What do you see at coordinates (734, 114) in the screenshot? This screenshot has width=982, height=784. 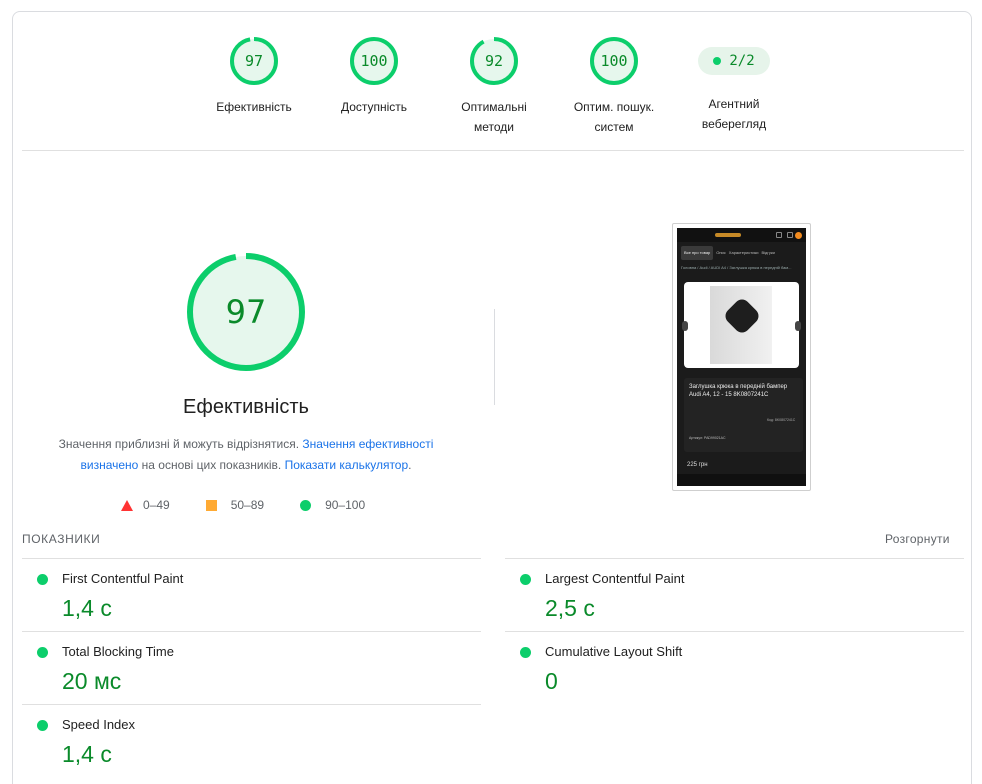 I see `gauge-label: Агентний веберегляд` at bounding box center [734, 114].